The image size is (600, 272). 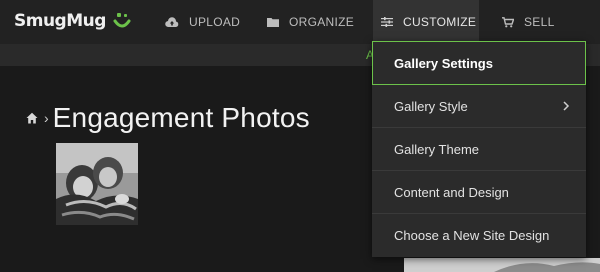 I want to click on menu-item-label: Gallery Theme, so click(x=437, y=149).